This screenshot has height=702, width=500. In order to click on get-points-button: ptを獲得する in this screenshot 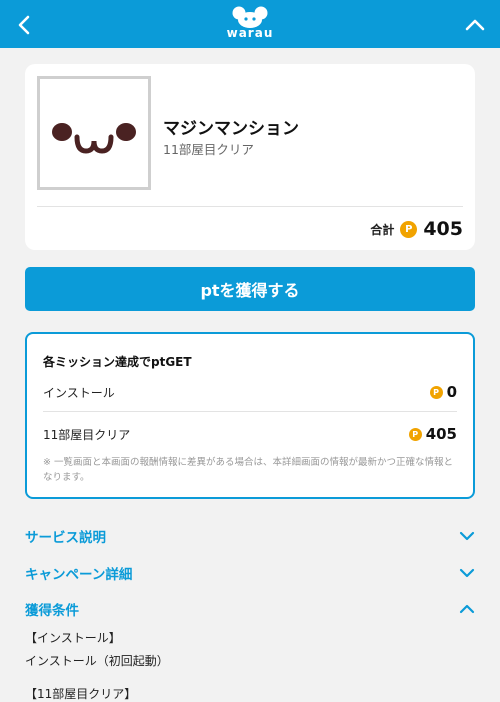, I will do `click(250, 289)`.